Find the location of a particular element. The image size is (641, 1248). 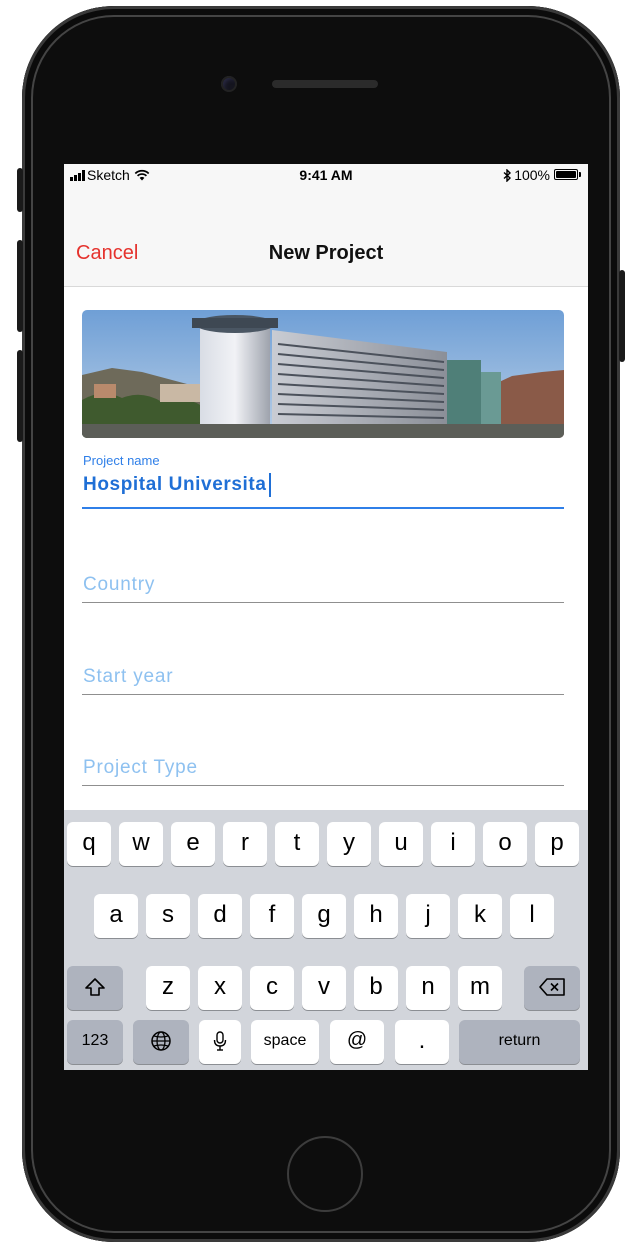

microphone-key is located at coordinates (220, 1042).